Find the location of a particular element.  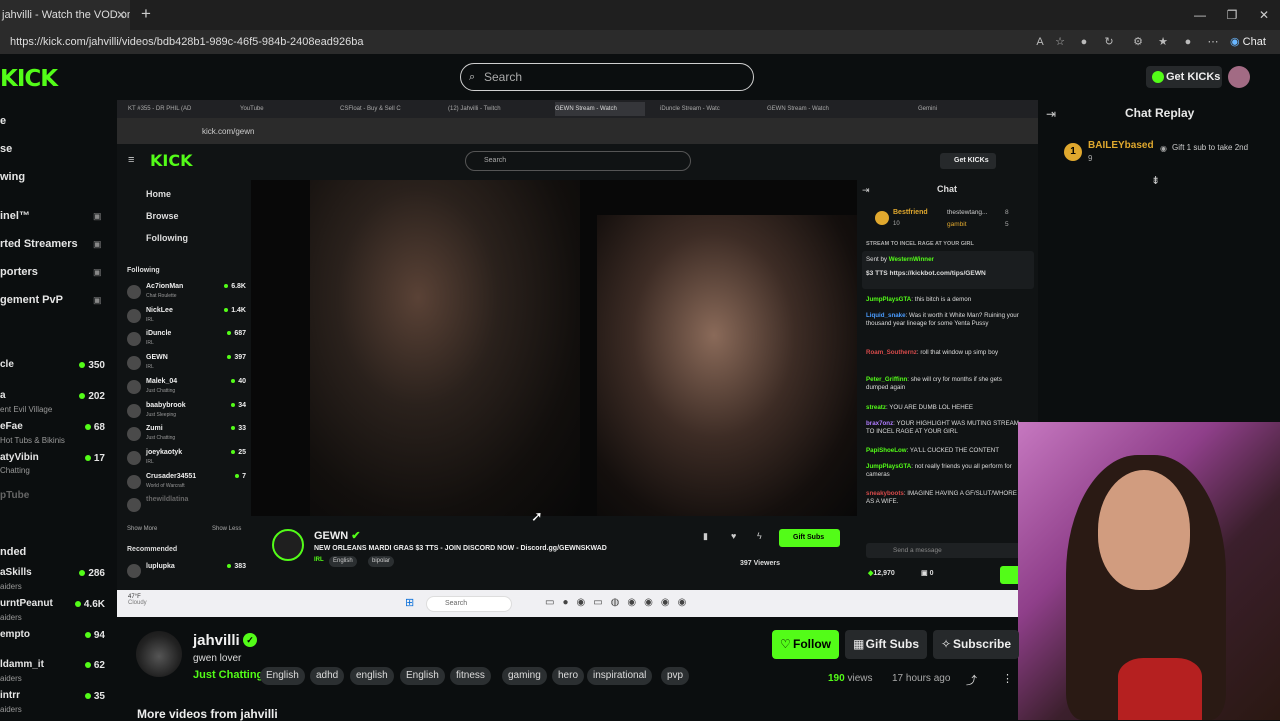

leaderboard-badge is located at coordinates (882, 218).